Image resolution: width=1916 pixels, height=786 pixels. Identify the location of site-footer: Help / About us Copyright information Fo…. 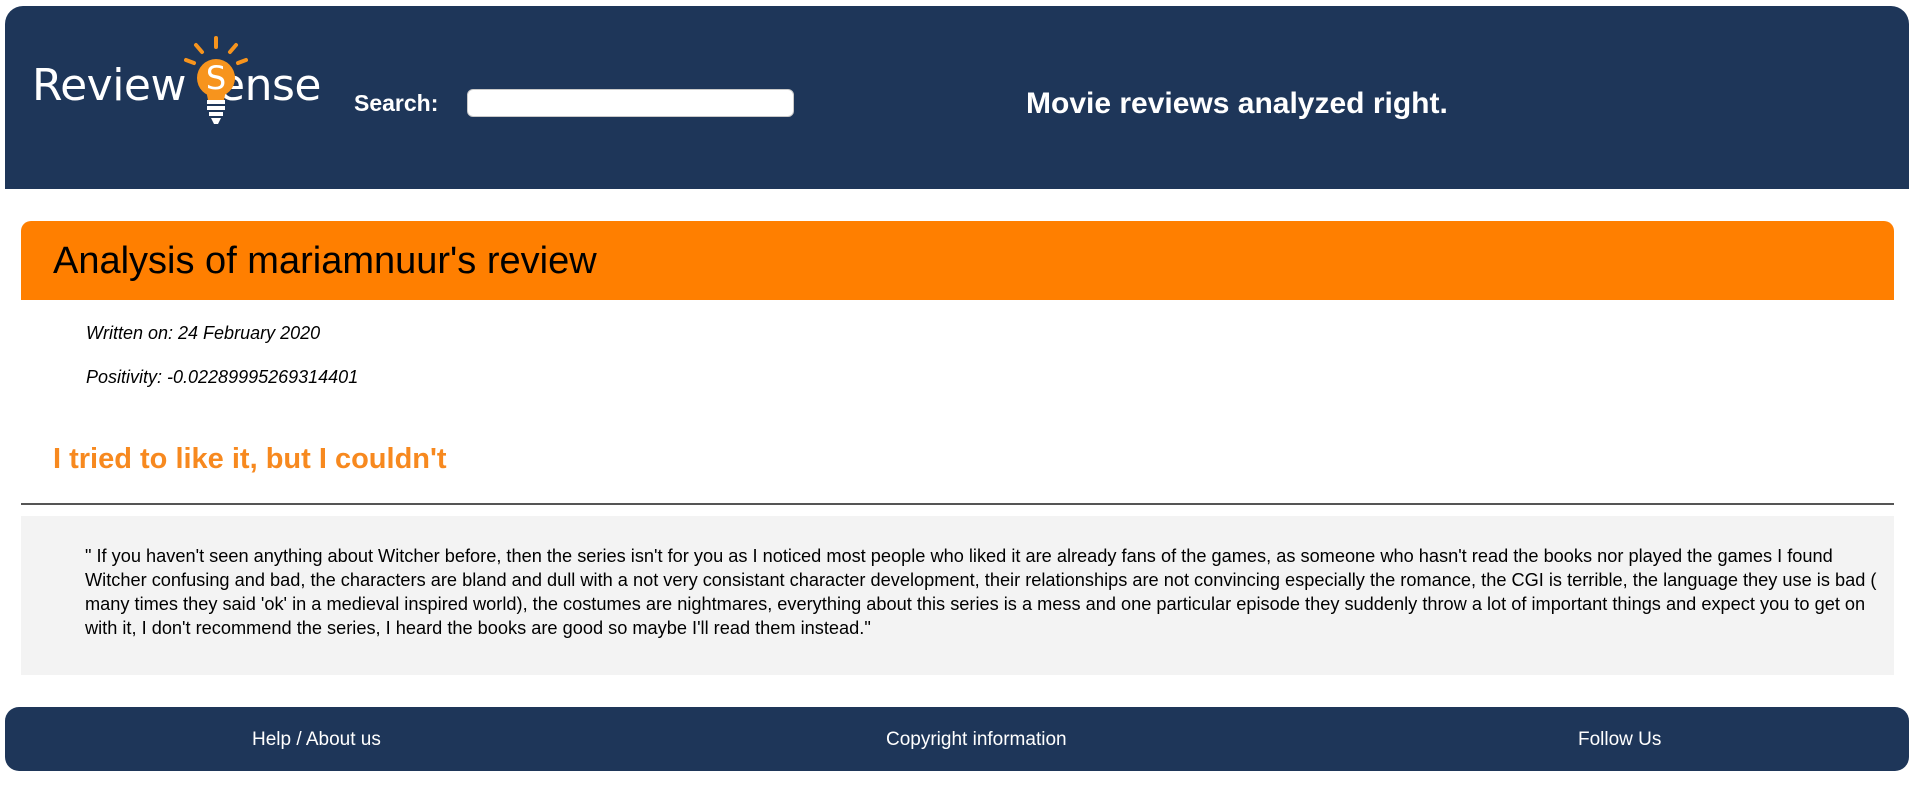
(957, 739).